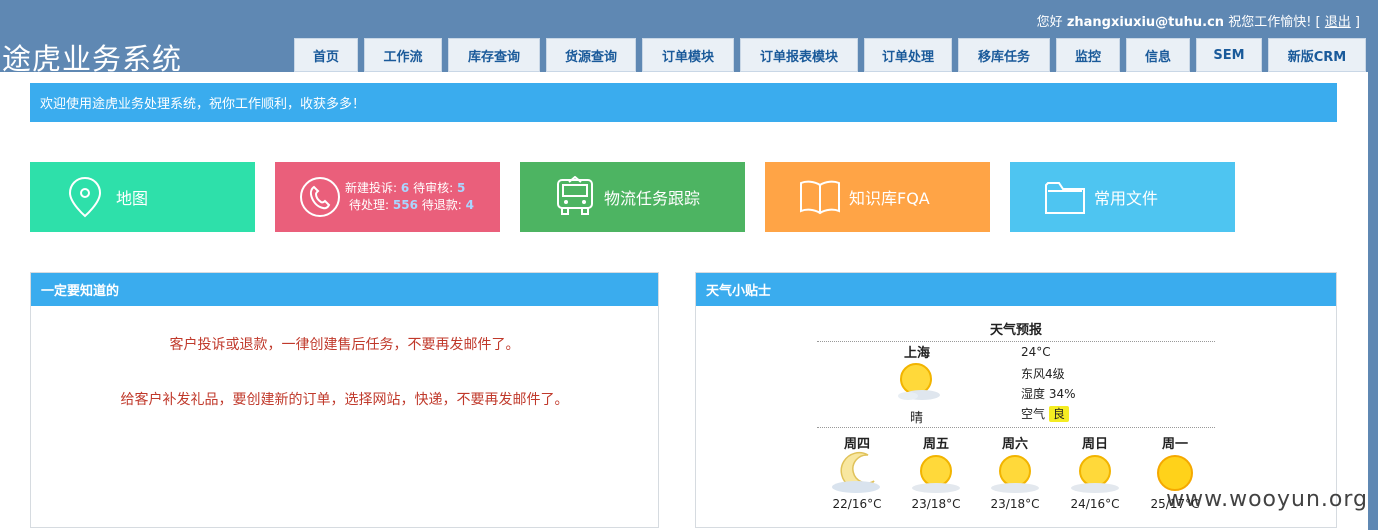 The image size is (1378, 530). Describe the element at coordinates (405, 205) in the screenshot. I see `pending-count: 556` at that location.